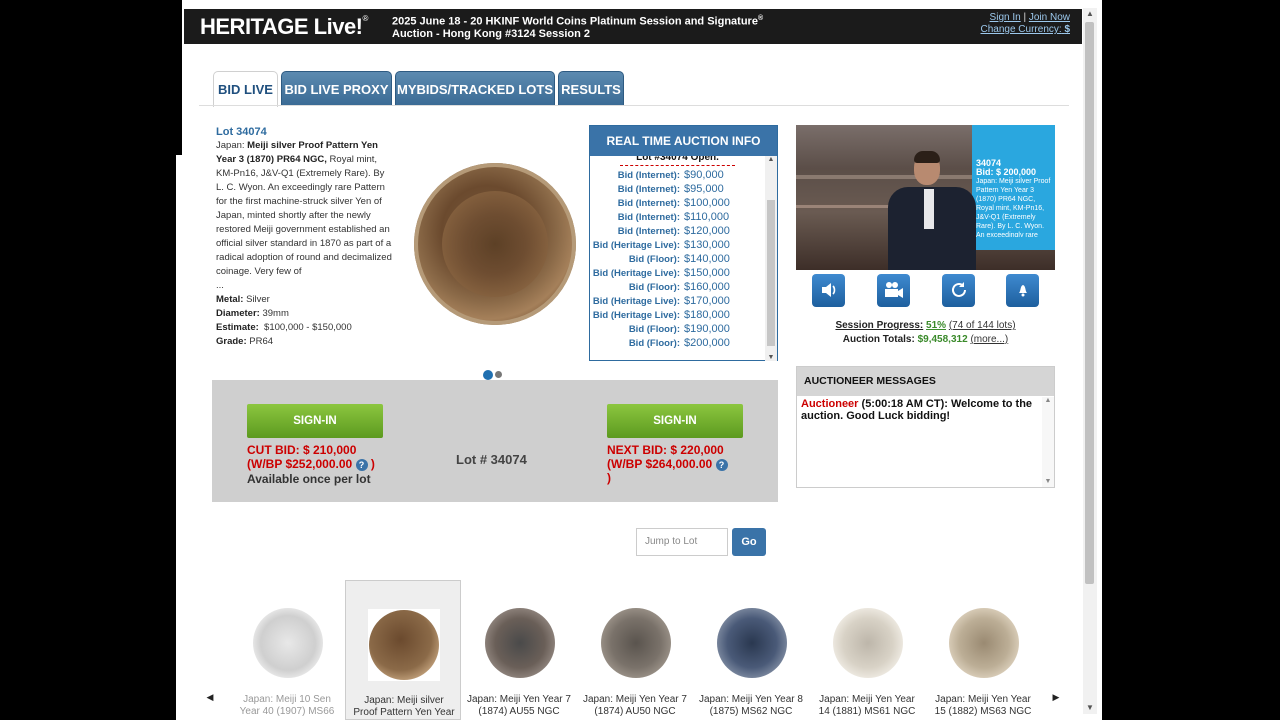 This screenshot has width=1280, height=720. Describe the element at coordinates (704, 189) in the screenshot. I see `bid-amount: $95,000` at that location.